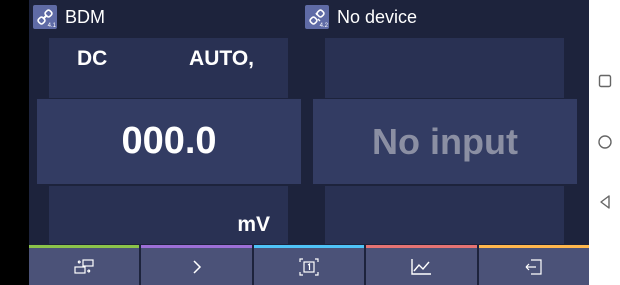 Image resolution: width=620 pixels, height=285 pixels. I want to click on link-number: 4.1, so click(51, 26).